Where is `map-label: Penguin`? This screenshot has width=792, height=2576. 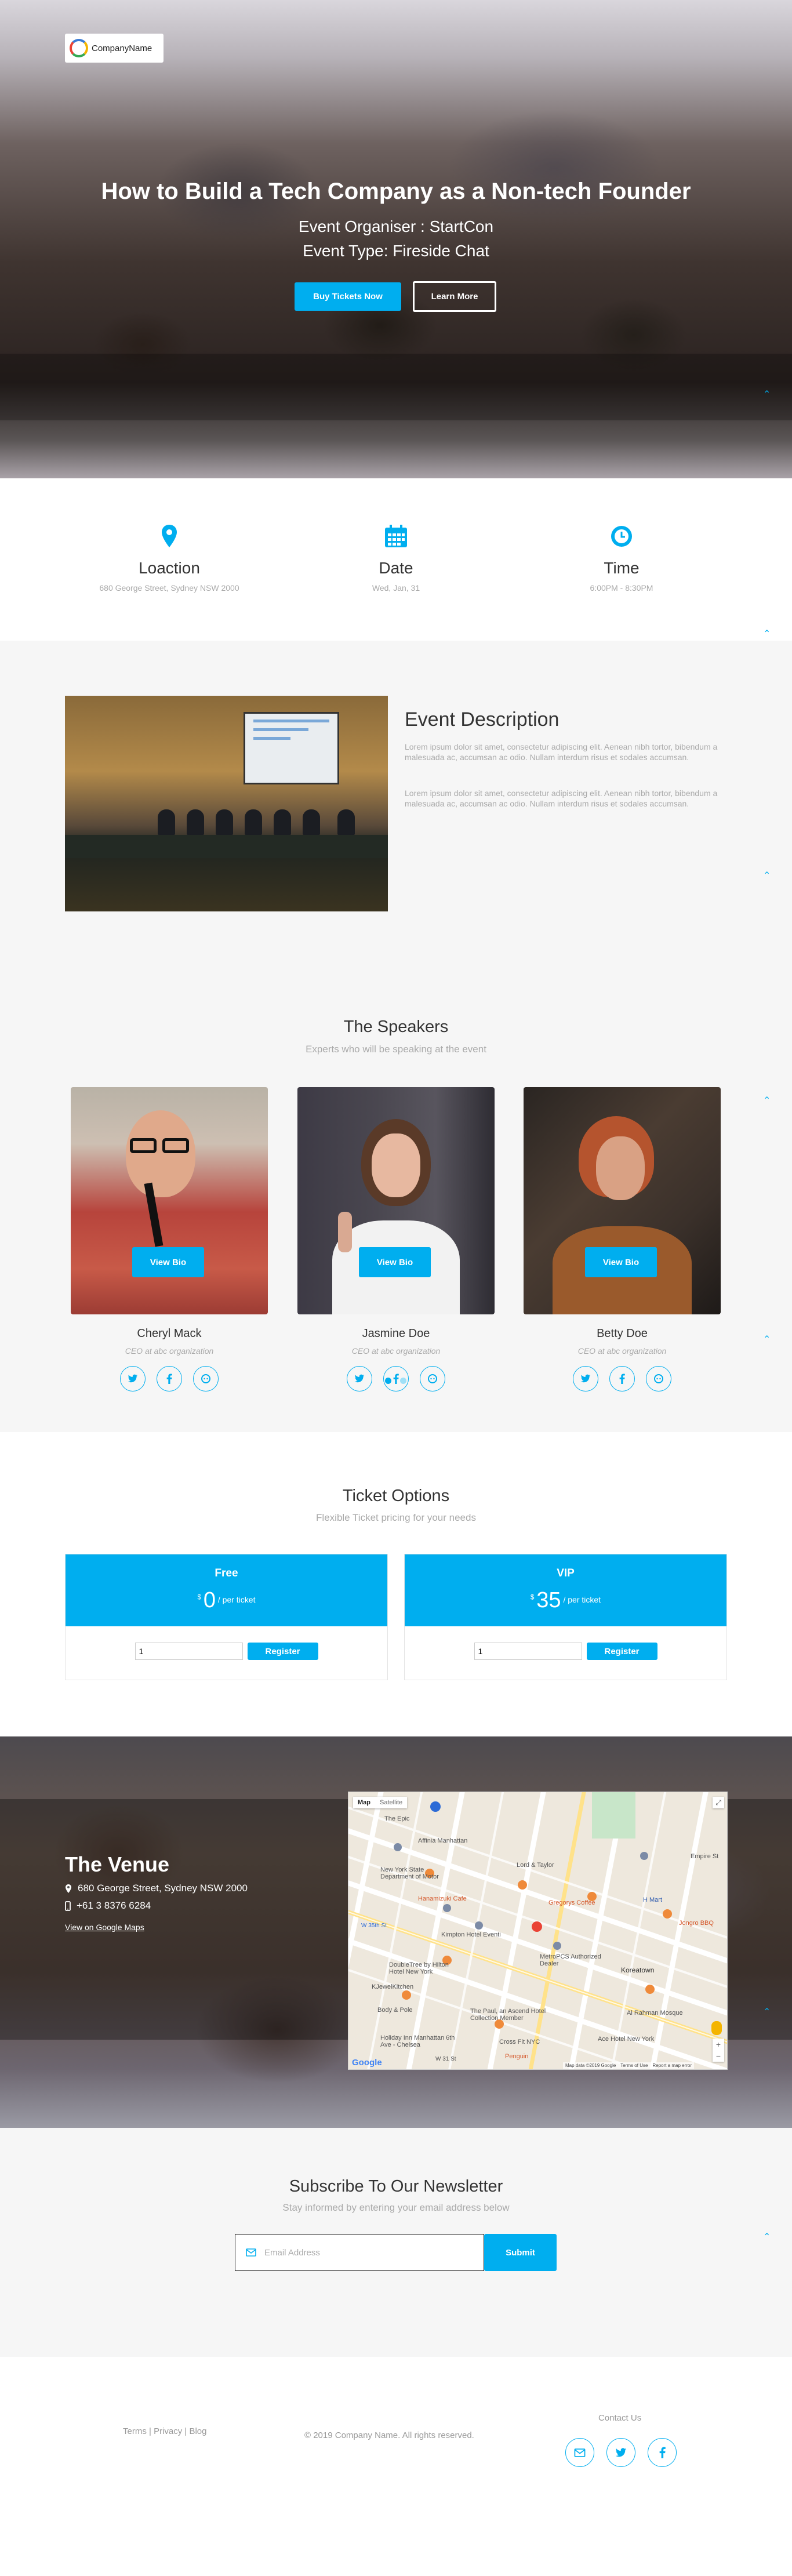
map-label: Penguin is located at coordinates (517, 2056).